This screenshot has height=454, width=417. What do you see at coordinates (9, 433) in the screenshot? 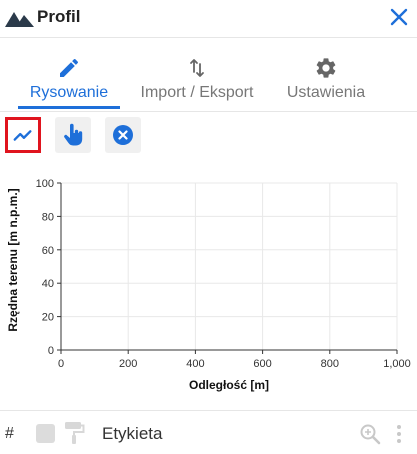
I see `index-column-header: #` at bounding box center [9, 433].